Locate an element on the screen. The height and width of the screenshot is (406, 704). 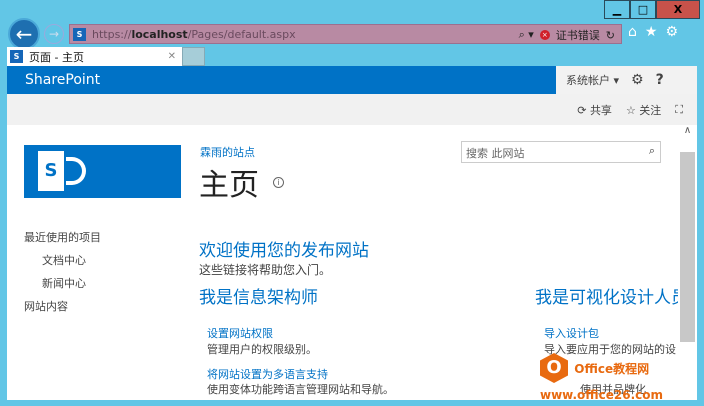
info-icon: i is located at coordinates (278, 182).